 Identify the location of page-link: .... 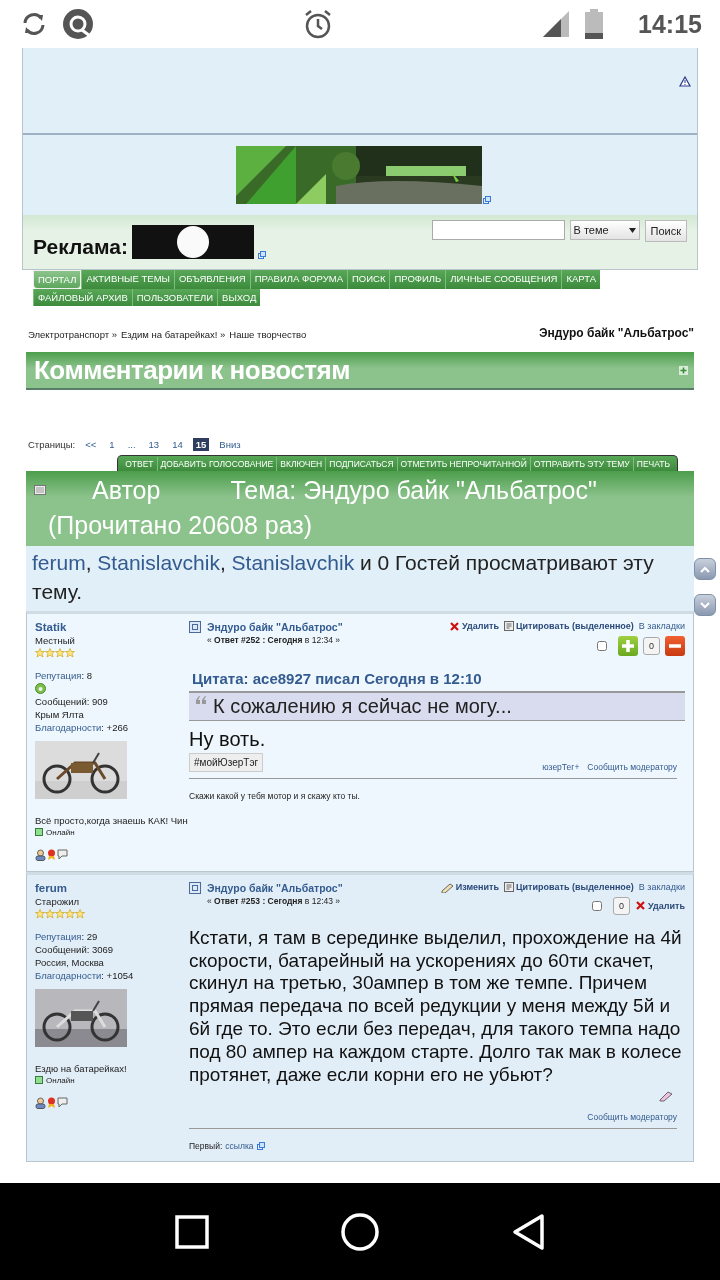
(131, 444).